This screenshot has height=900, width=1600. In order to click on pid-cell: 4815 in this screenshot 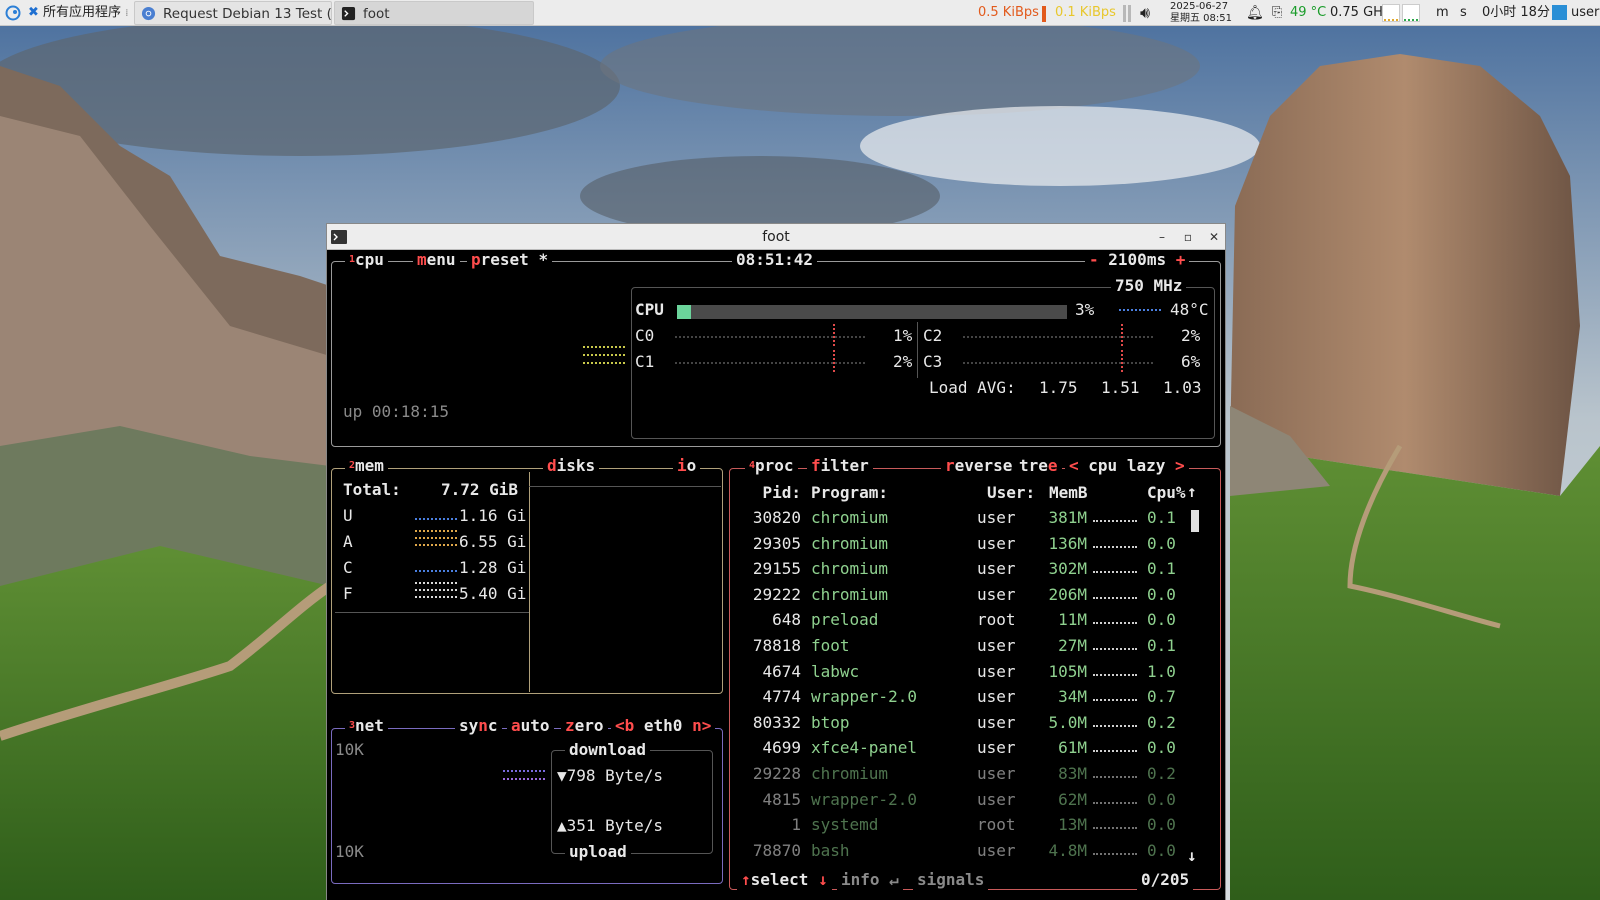, I will do `click(781, 799)`.